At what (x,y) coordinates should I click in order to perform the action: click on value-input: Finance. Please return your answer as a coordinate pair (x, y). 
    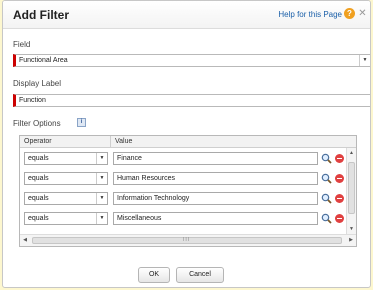
    Looking at the image, I should click on (215, 158).